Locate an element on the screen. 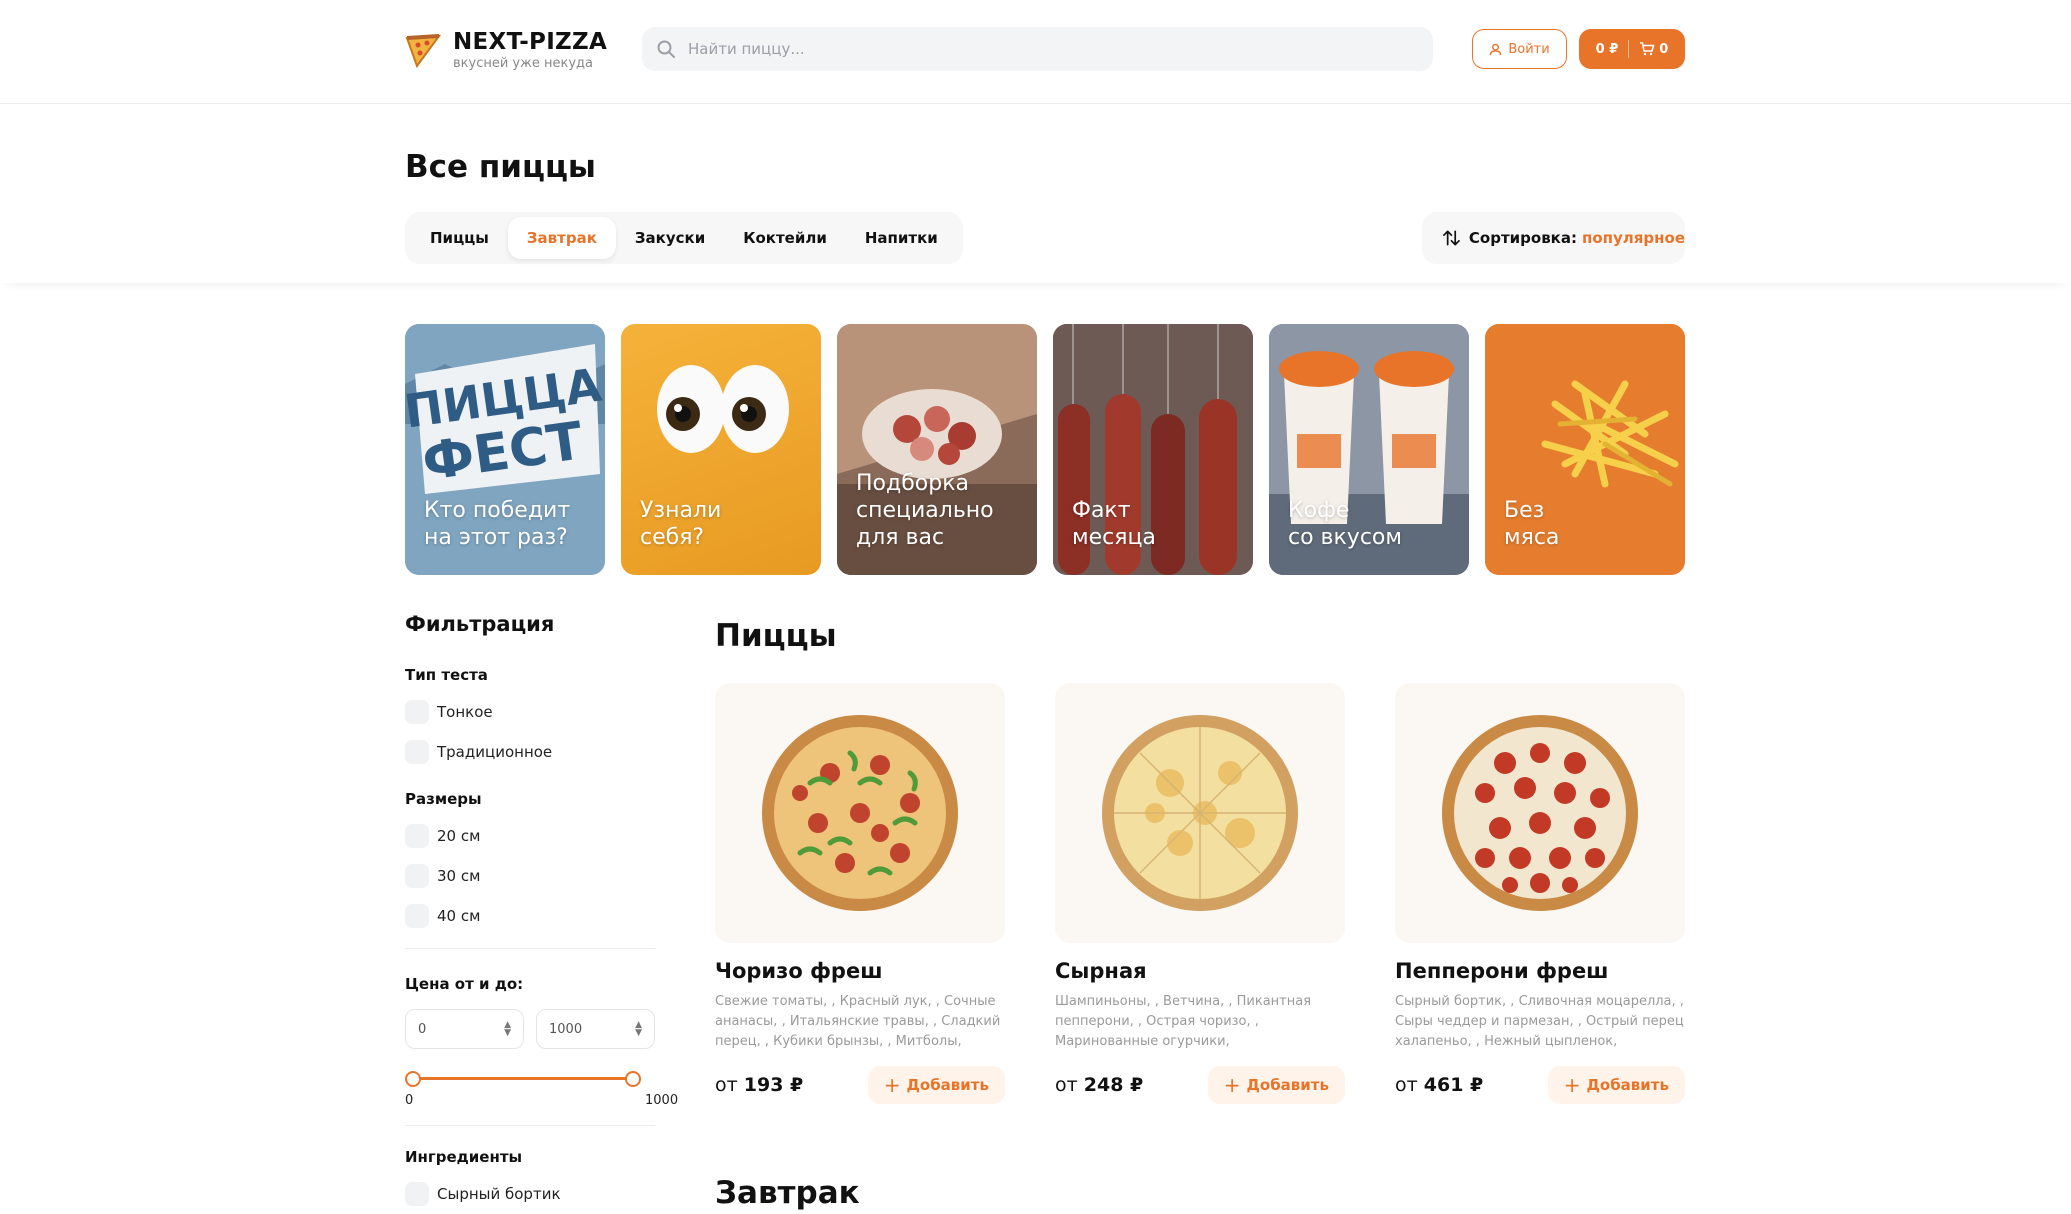 Image resolution: width=2071 pixels, height=1214 pixels. tab-cocktails: Коктейли is located at coordinates (785, 238).